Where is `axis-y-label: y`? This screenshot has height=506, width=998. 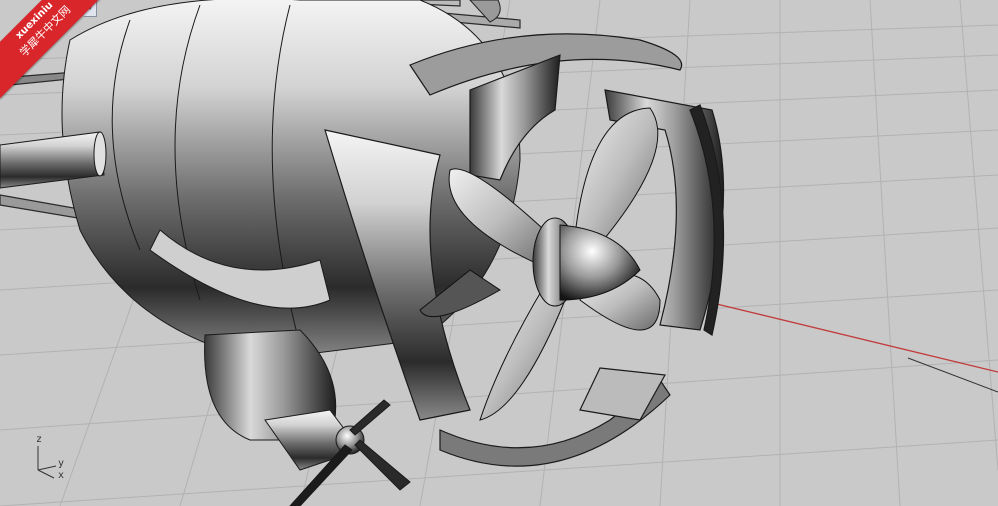
axis-y-label: y is located at coordinates (61, 463).